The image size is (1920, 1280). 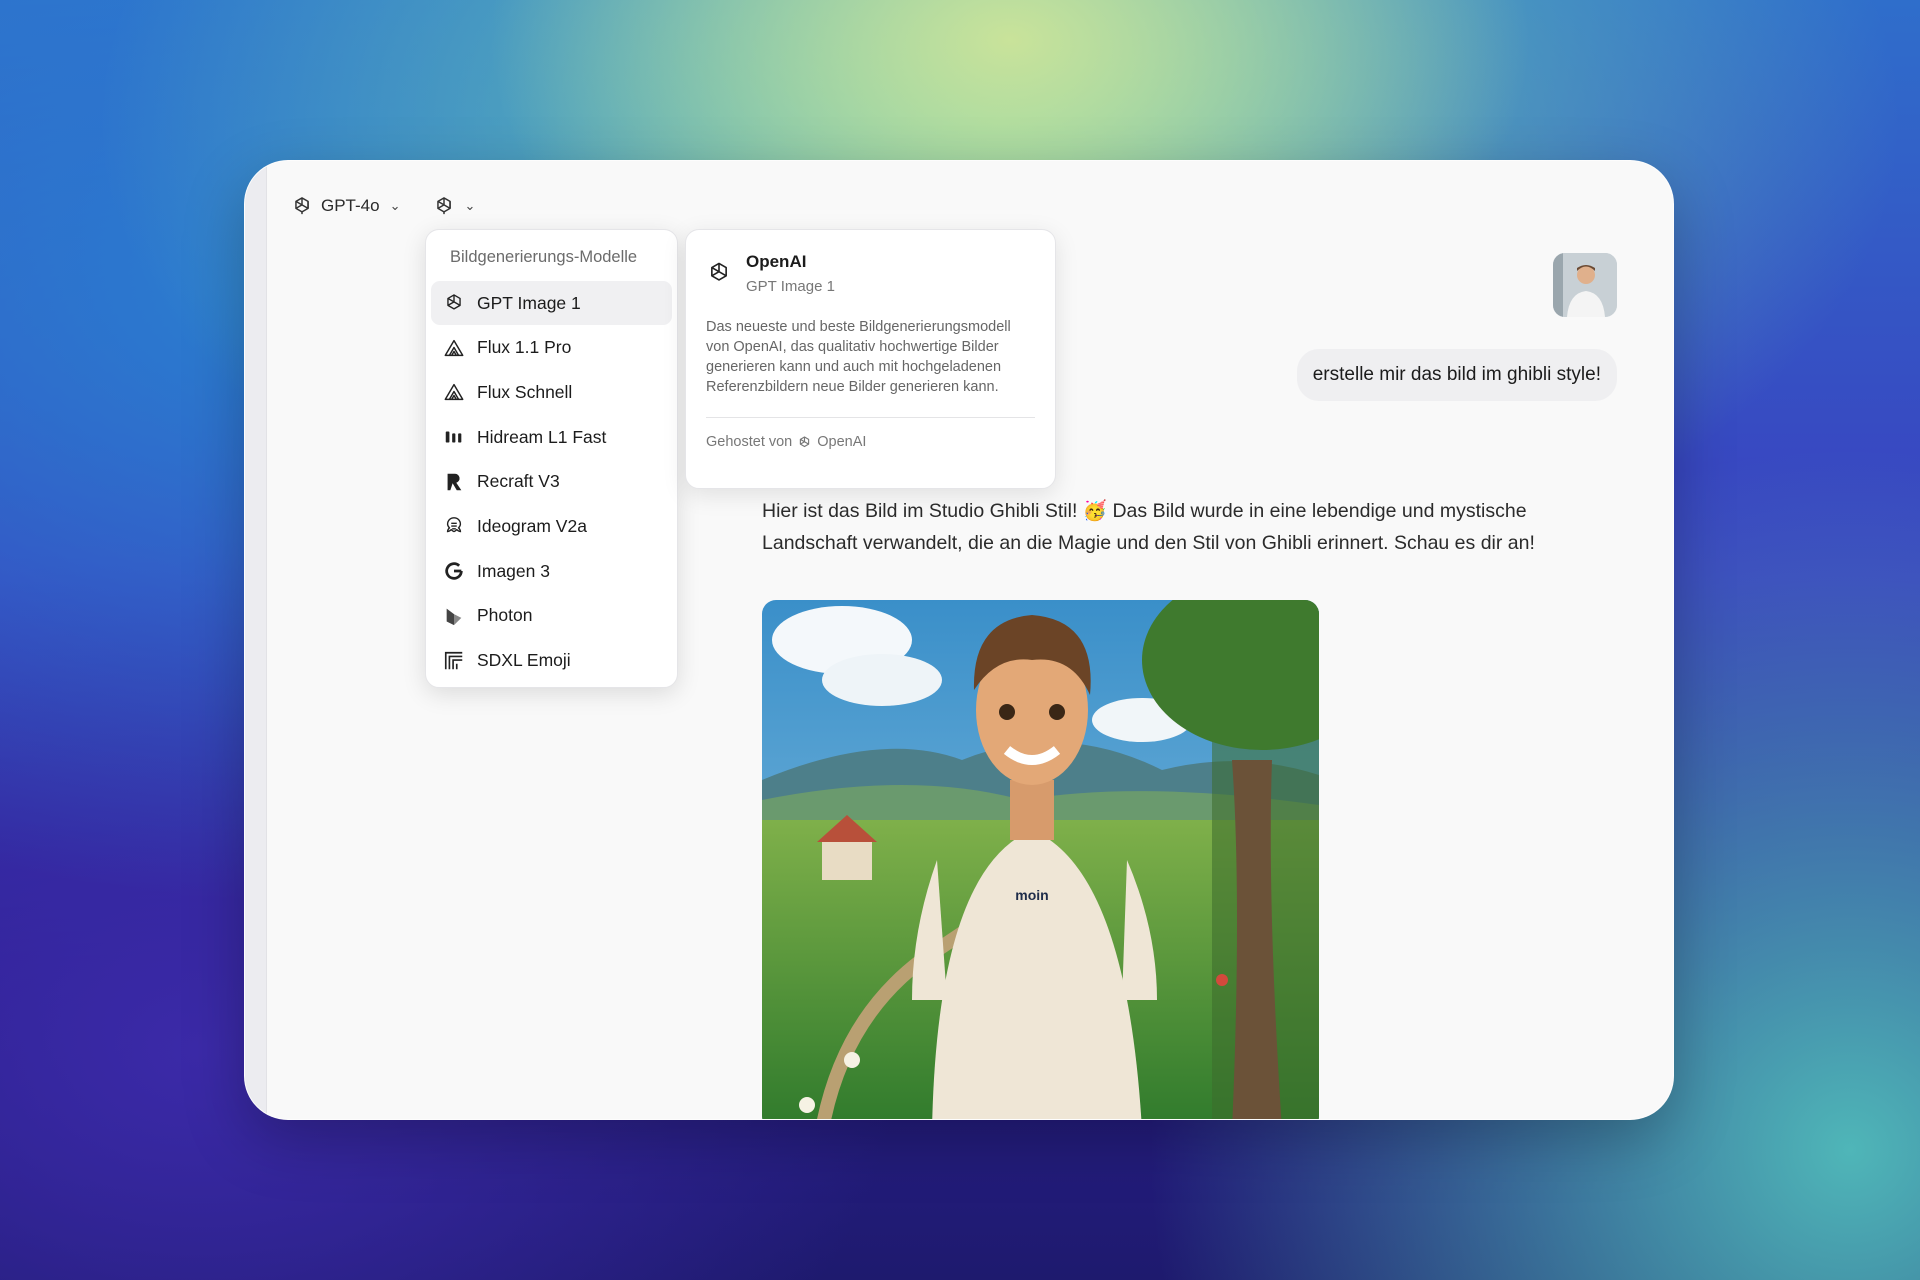 I want to click on model-option-sdxl-emoji: SDXL Emoji, so click(x=551, y=661).